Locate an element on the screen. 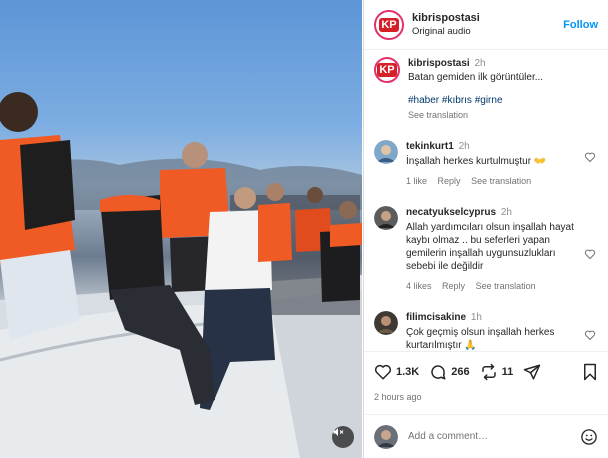 The height and width of the screenshot is (458, 608). post-header: KP kibrispostasi Original audio Follow is located at coordinates (486, 25).